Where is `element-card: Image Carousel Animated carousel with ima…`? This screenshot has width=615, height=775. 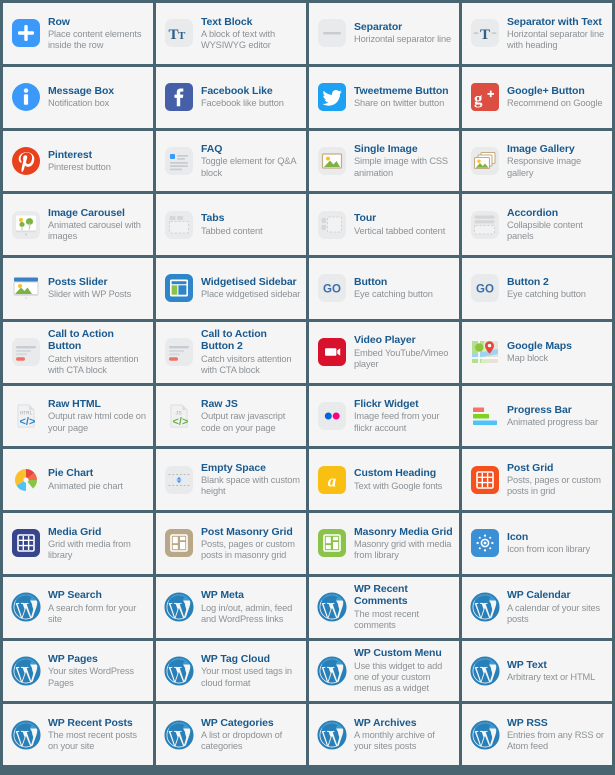
element-card: Image Carousel Animated carousel with ima… is located at coordinates (78, 224).